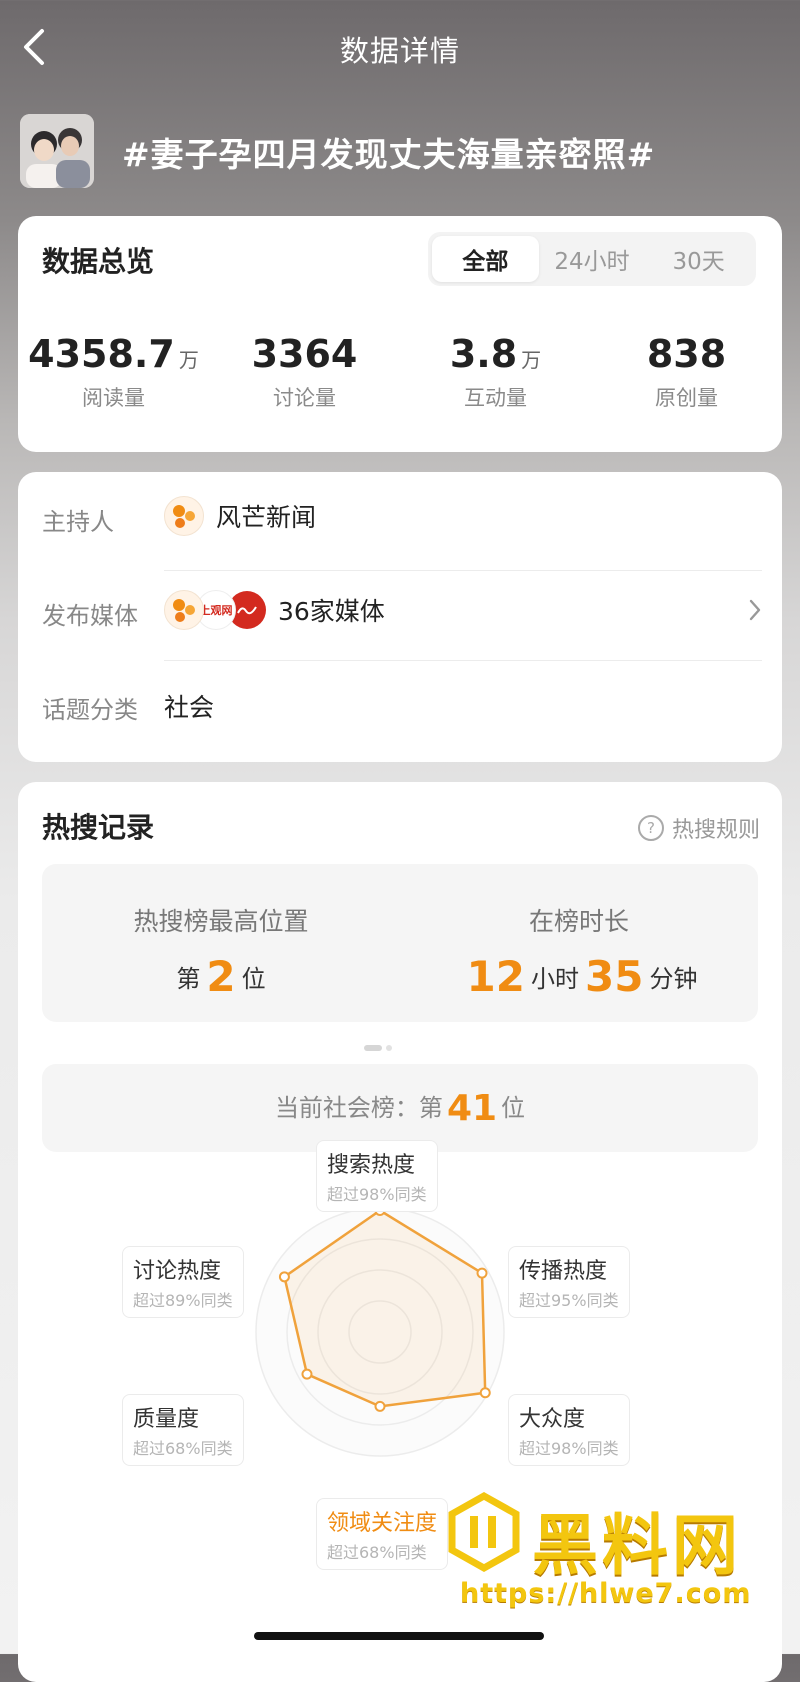 The height and width of the screenshot is (1682, 800). I want to click on stat-value: 3.8, so click(483, 354).